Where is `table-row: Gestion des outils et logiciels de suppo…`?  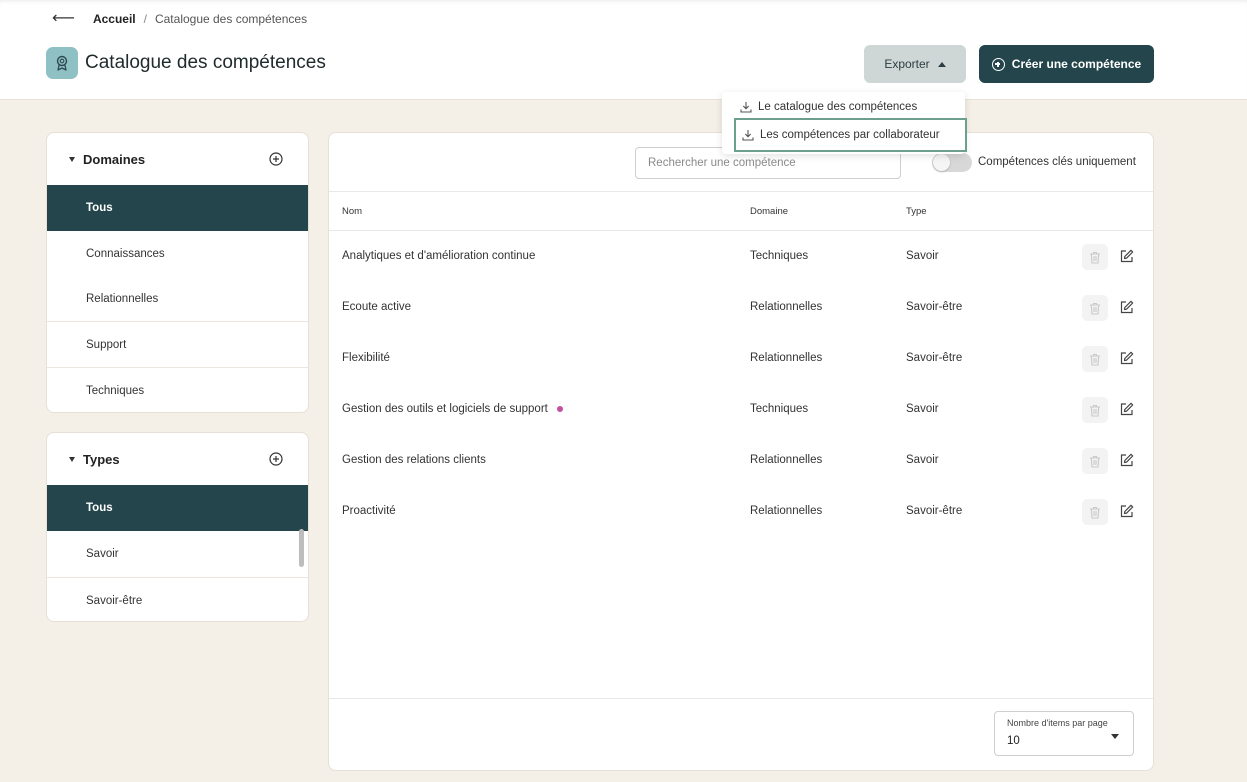
table-row: Gestion des outils et logiciels de suppo… is located at coordinates (741, 410).